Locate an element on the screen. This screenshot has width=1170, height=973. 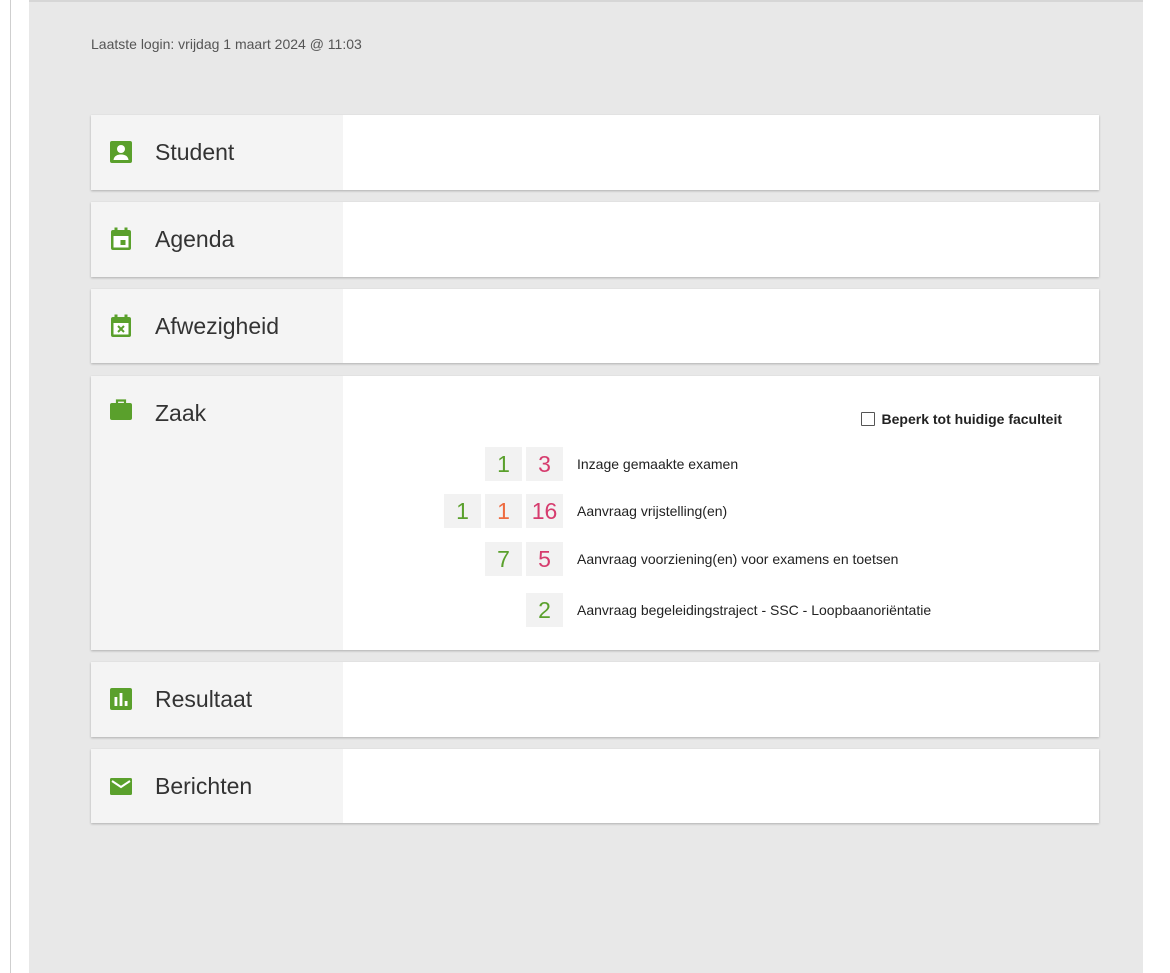
bar-chart-icon is located at coordinates (121, 699).